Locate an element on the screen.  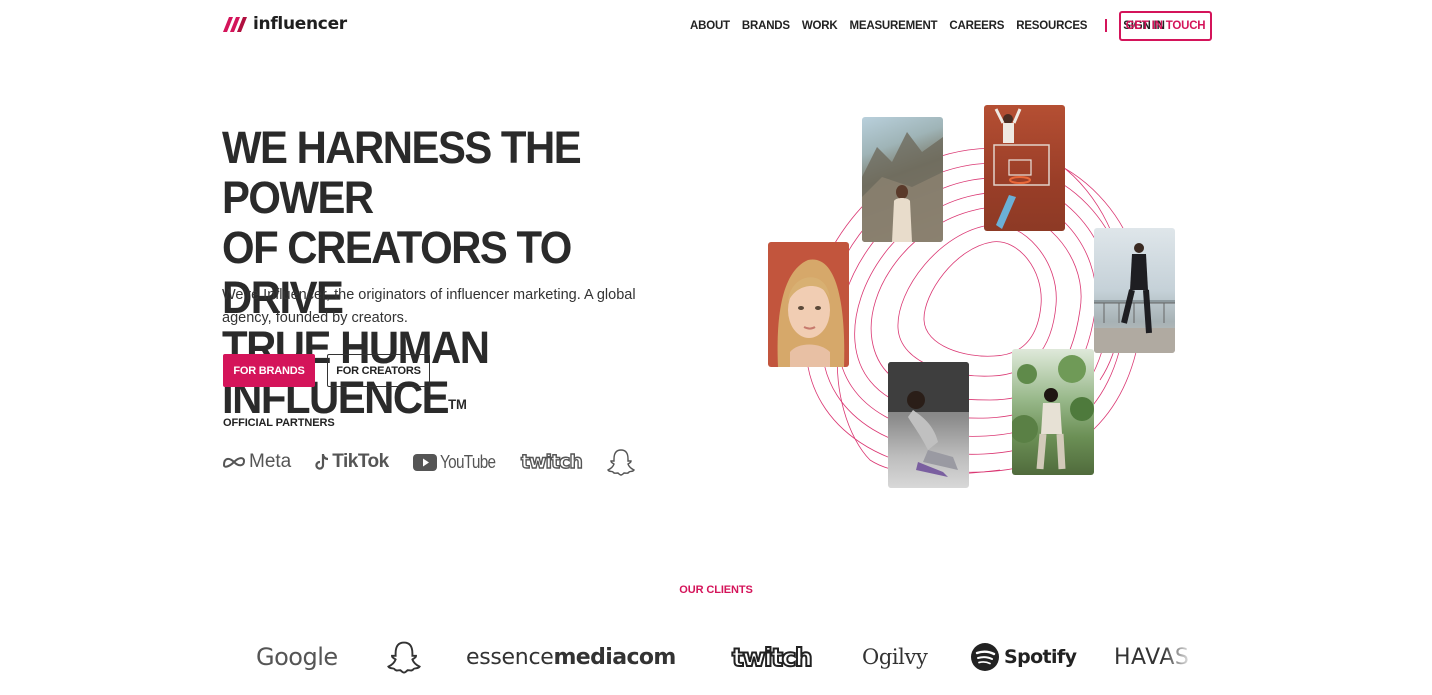
photo-sitting-creator is located at coordinates (928, 425).